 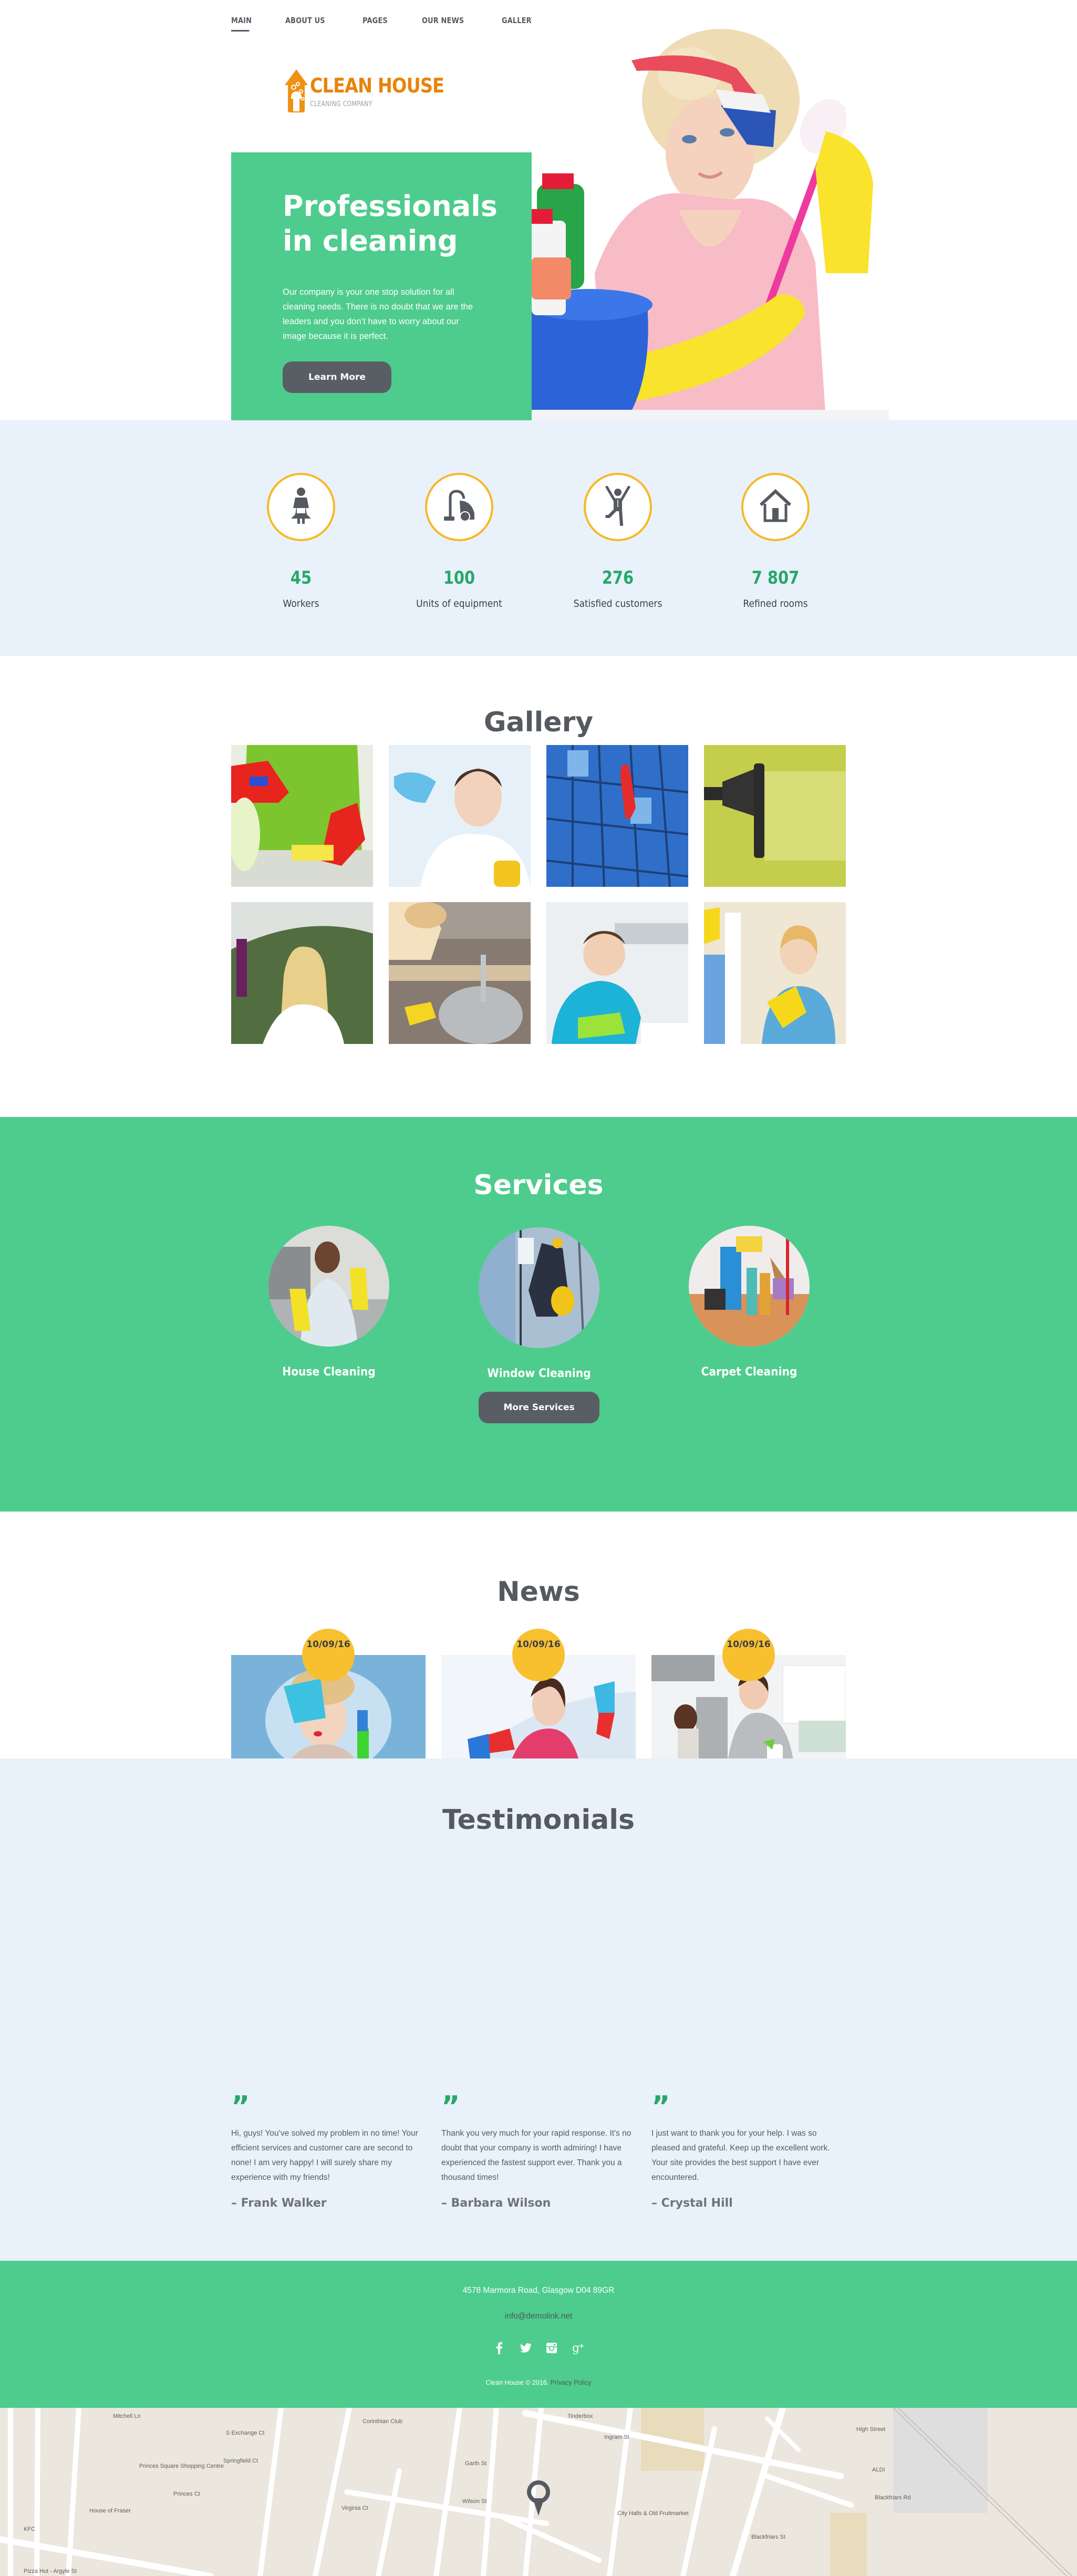 I want to click on service-window-cleaning: Window Cleaning, so click(x=539, y=1303).